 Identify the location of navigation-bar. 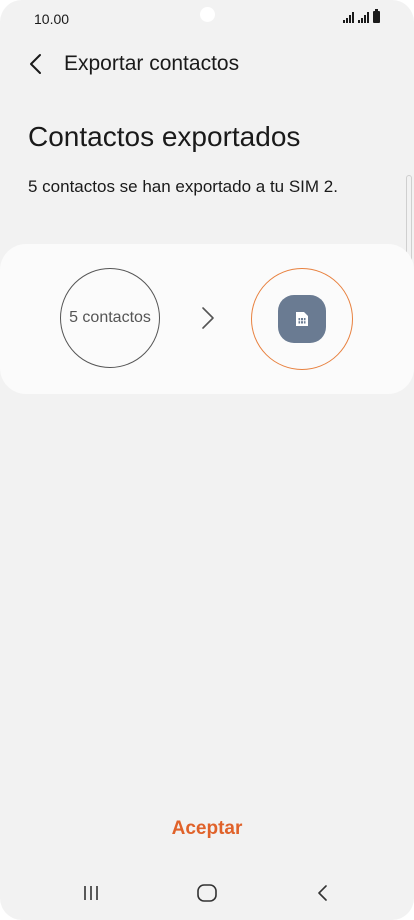
(207, 892).